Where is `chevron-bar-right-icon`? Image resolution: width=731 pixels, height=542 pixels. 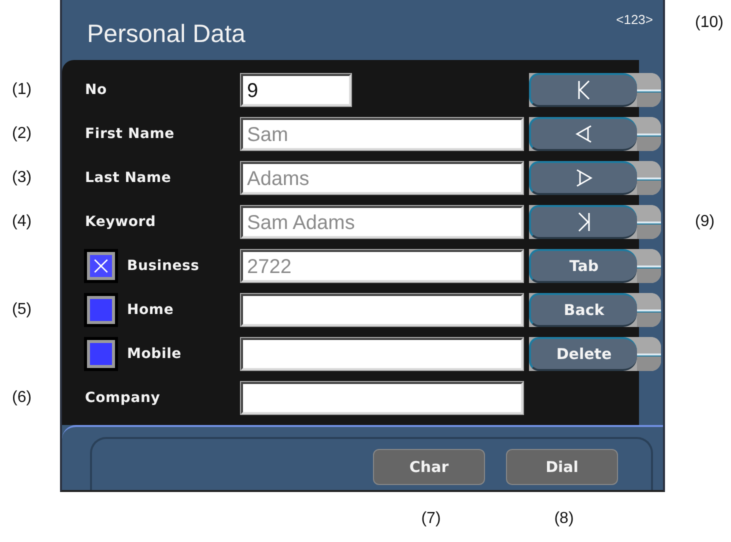
chevron-bar-right-icon is located at coordinates (584, 222).